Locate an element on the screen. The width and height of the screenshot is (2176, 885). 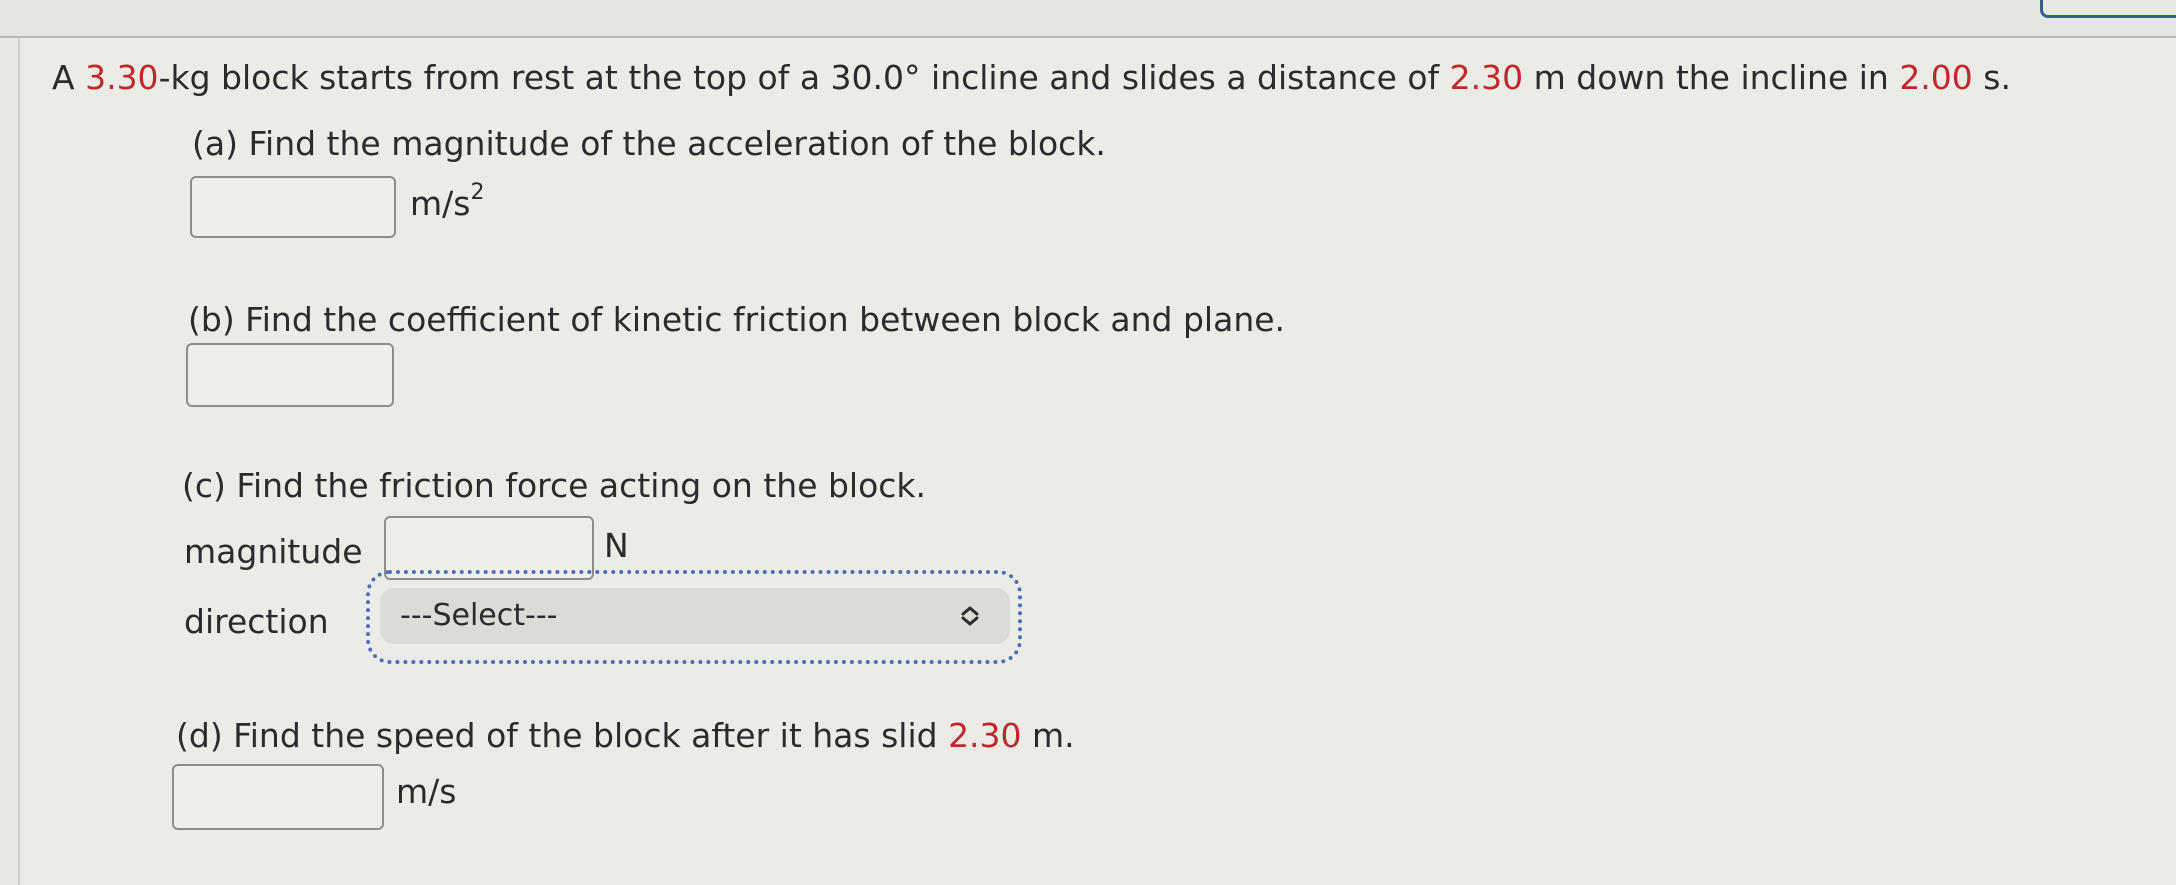
part-d-distance-value: 2.30 is located at coordinates (985, 735).